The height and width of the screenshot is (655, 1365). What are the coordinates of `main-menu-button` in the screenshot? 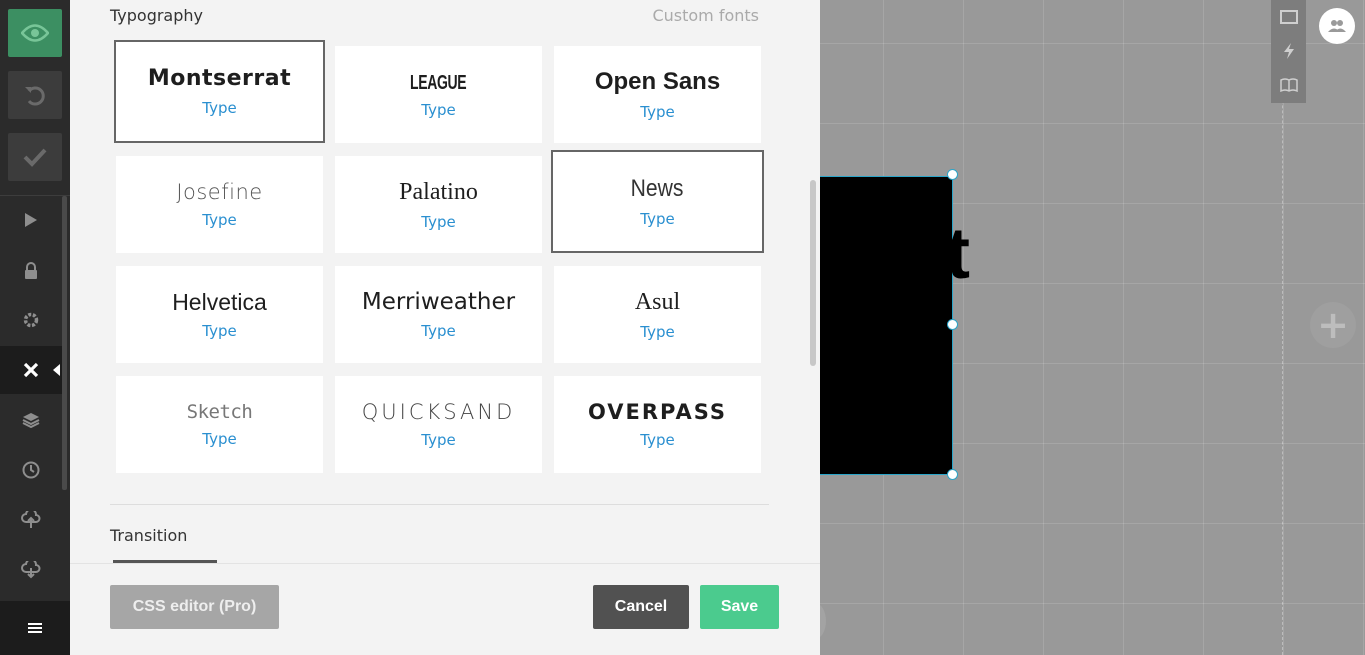 It's located at (35, 628).